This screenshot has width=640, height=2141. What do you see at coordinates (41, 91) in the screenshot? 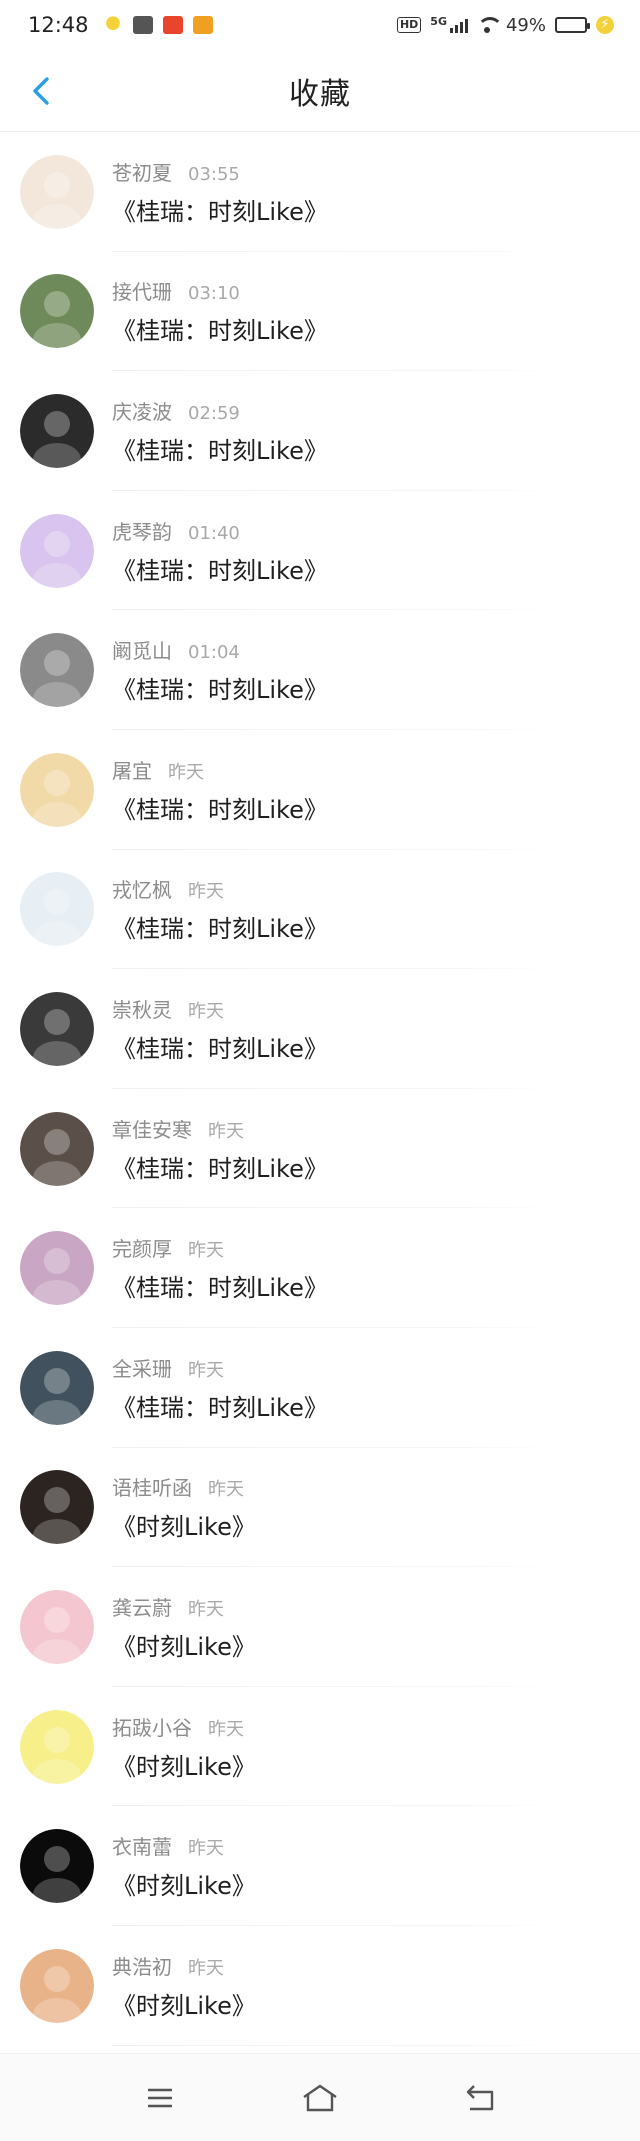
I see `back-button` at bounding box center [41, 91].